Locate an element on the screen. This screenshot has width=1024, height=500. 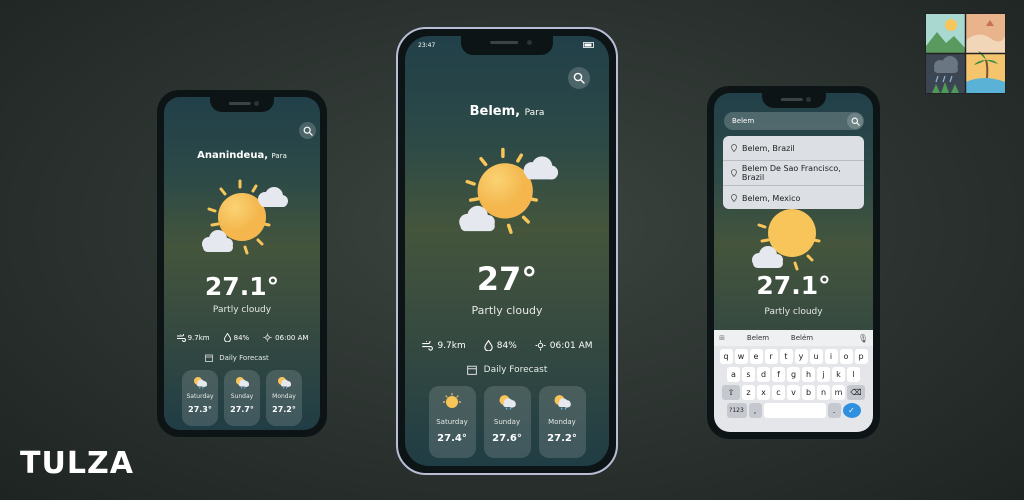
city-name: Ananindeua, Para is located at coordinates (242, 155).